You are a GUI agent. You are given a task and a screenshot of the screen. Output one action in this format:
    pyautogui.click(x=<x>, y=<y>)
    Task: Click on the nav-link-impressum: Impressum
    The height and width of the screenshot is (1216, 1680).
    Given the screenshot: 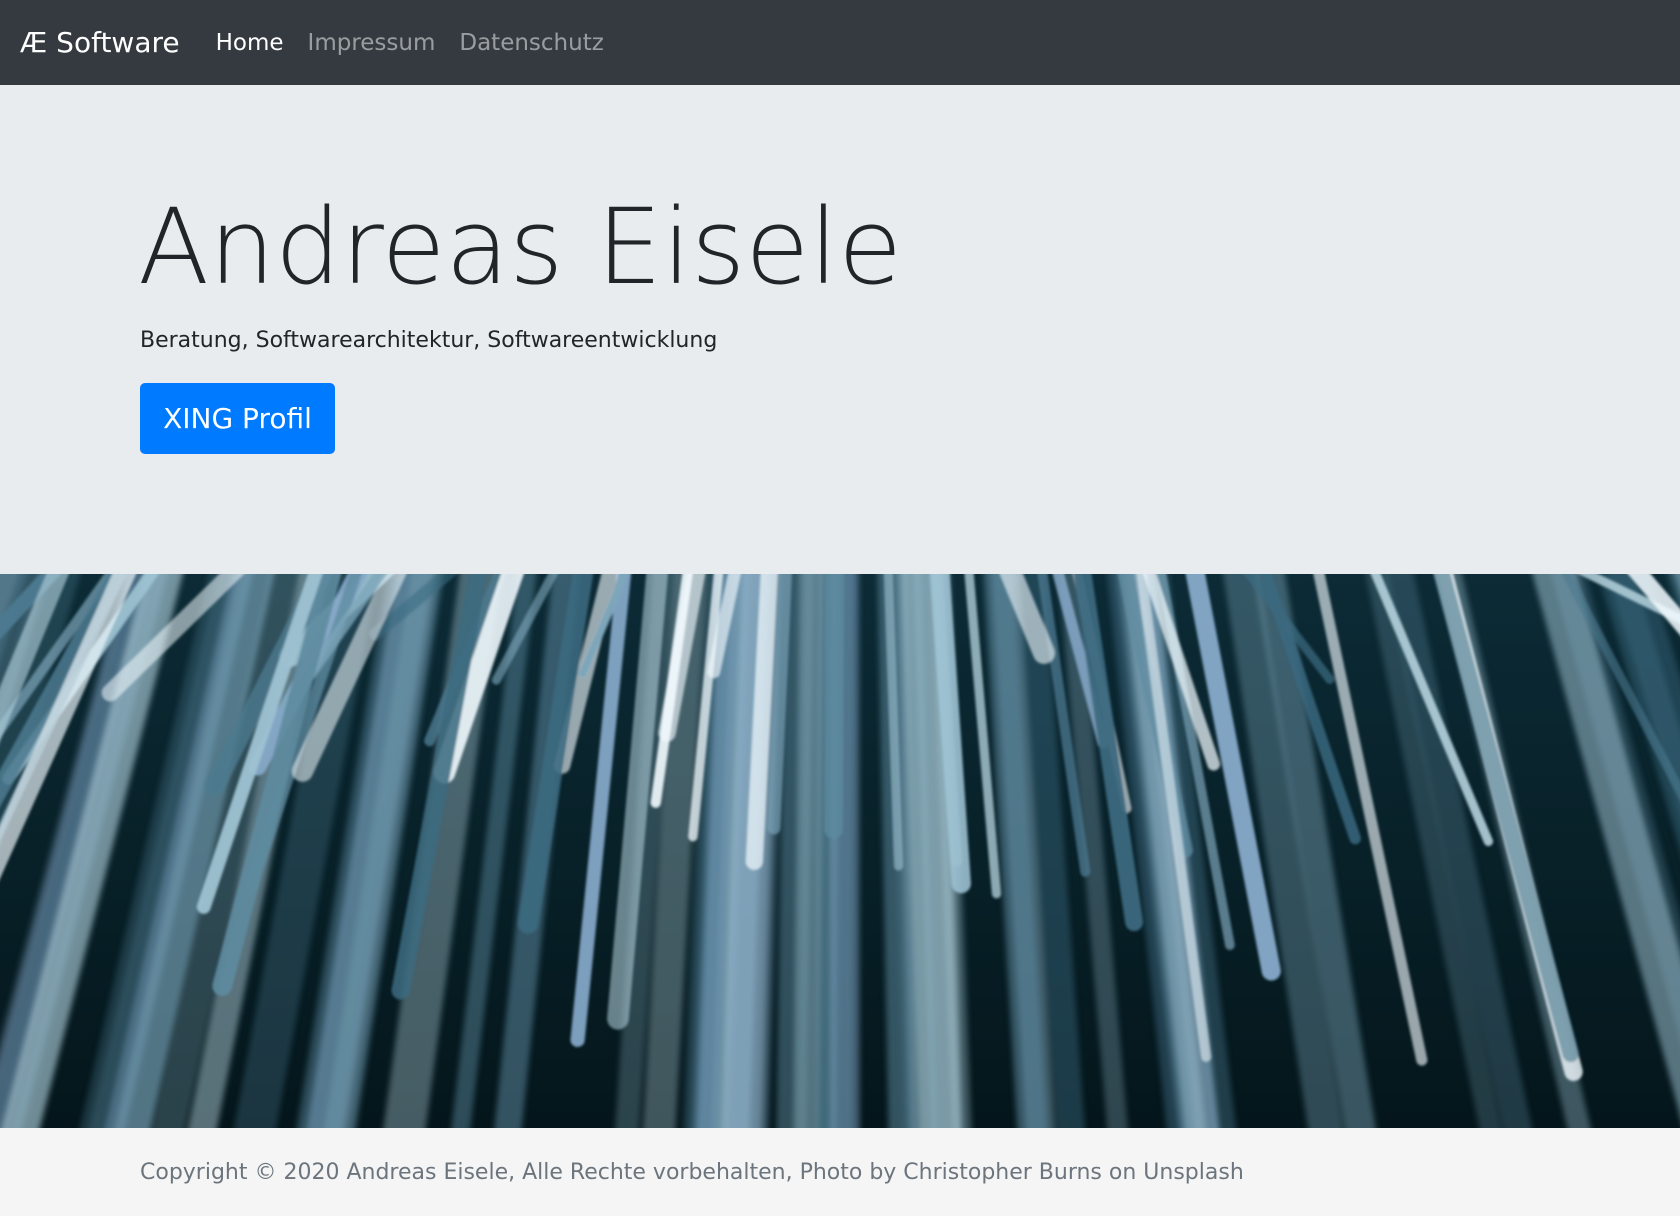 What is the action you would take?
    pyautogui.click(x=372, y=43)
    